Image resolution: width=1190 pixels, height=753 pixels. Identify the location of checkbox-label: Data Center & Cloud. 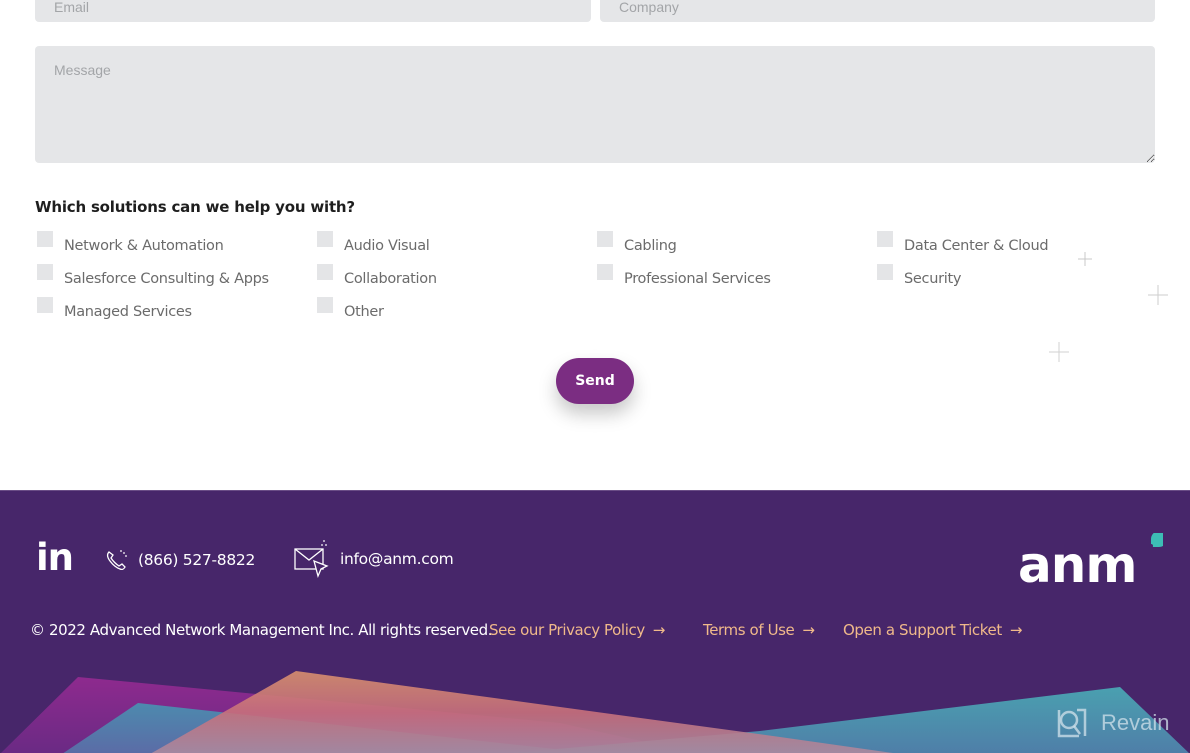
(976, 246).